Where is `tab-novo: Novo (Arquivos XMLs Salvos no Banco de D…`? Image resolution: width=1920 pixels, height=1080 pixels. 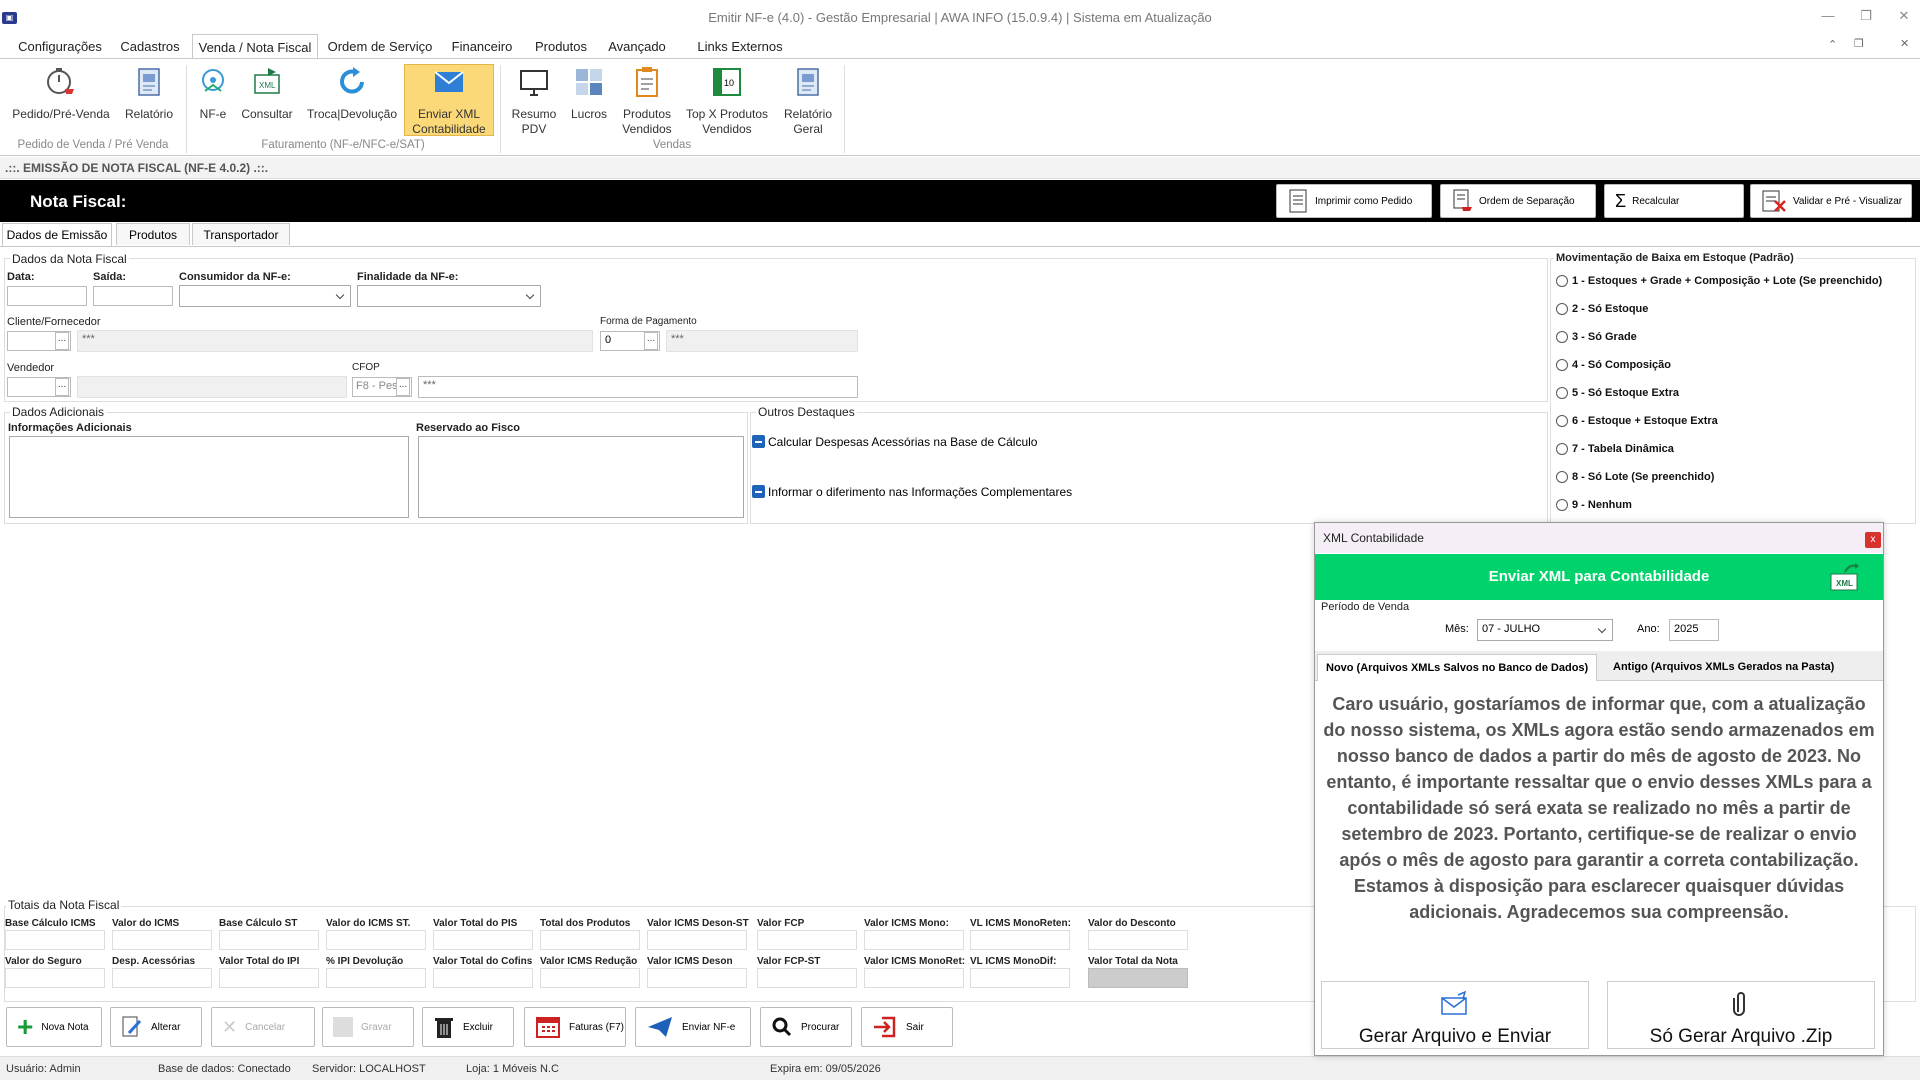
tab-novo: Novo (Arquivos XMLs Salvos no Banco de D… is located at coordinates (1457, 667).